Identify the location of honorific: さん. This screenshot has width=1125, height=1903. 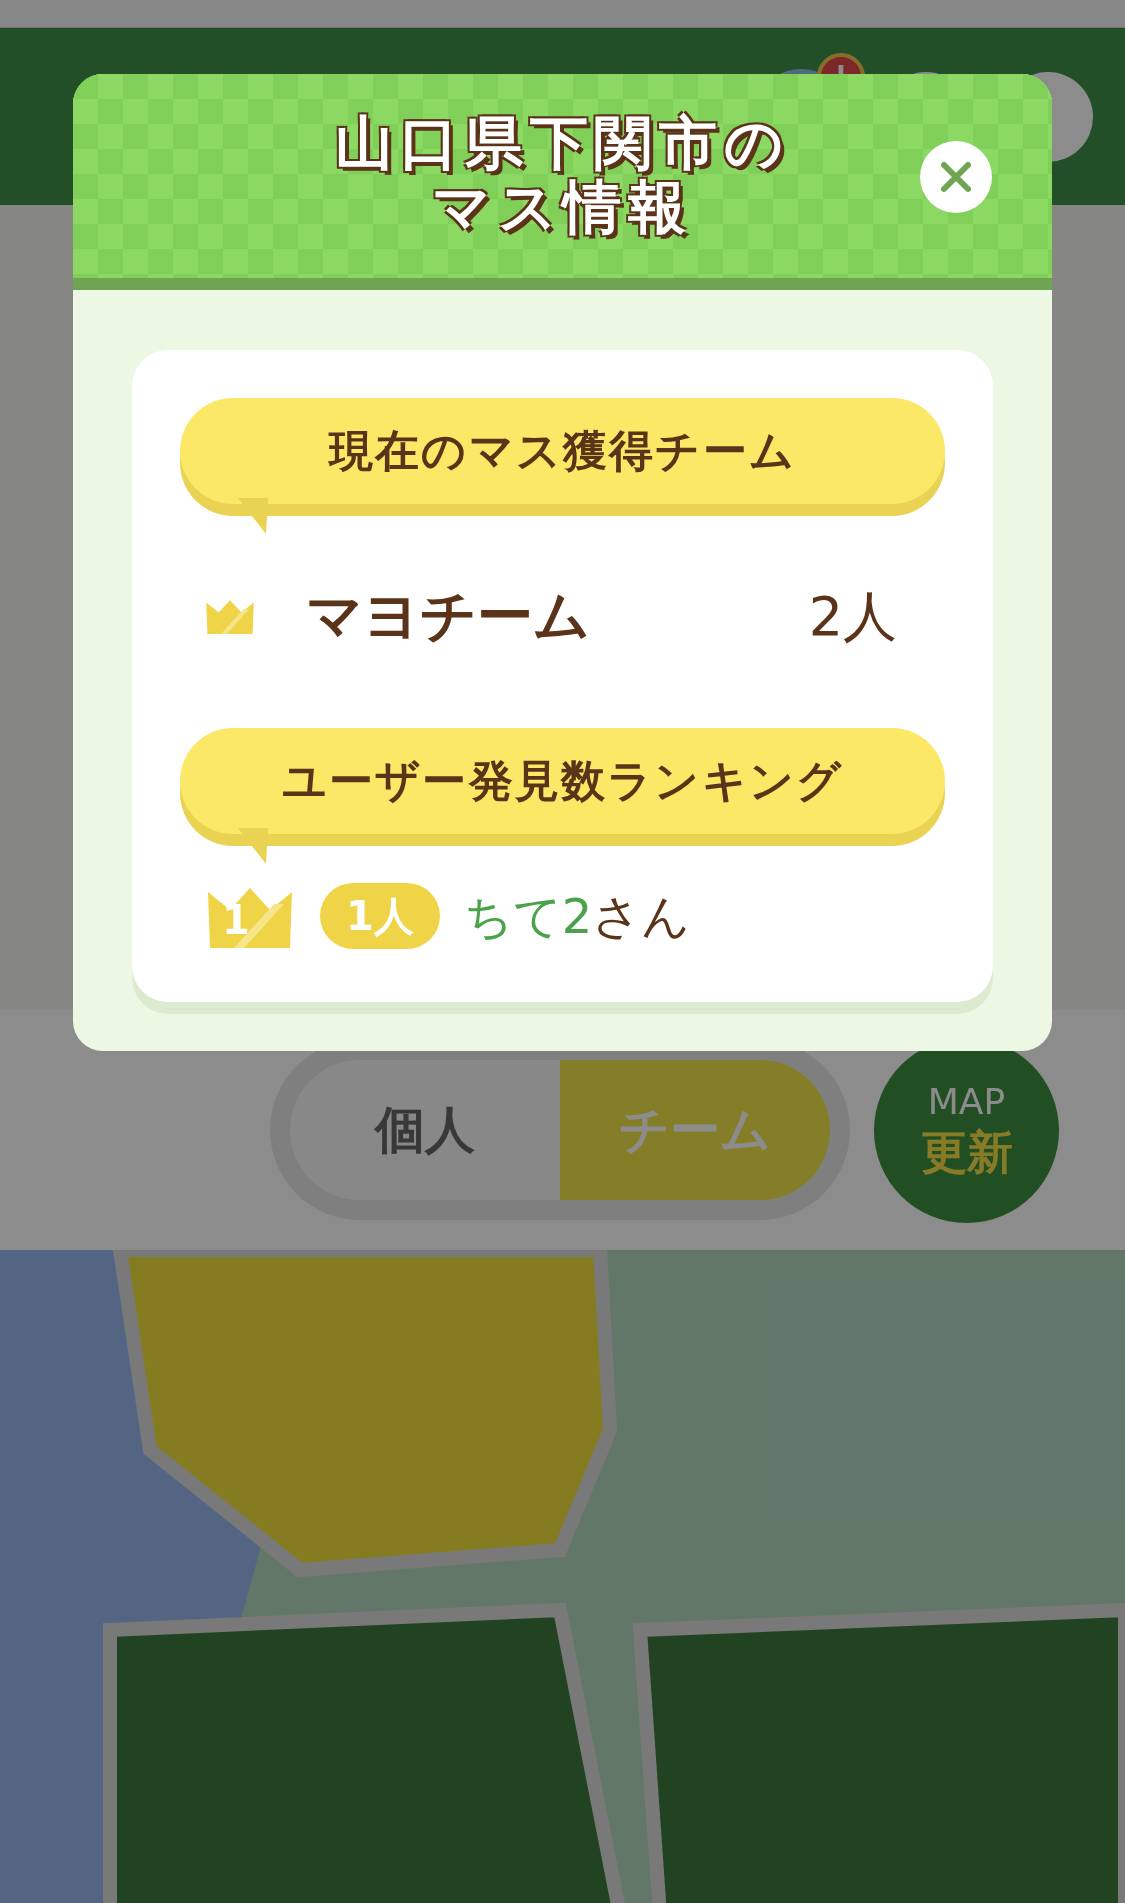
(641, 916).